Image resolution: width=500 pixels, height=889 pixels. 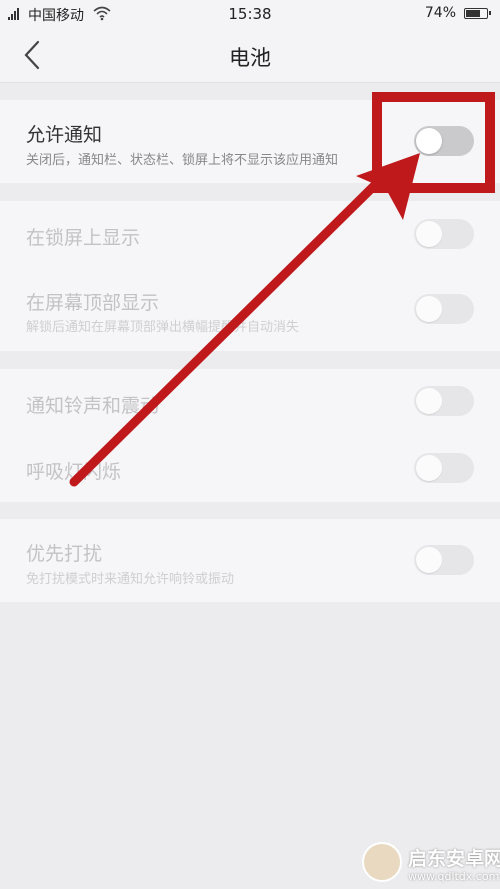 I want to click on alert-section: 通知铃声和震动 呼吸灯闪烁, so click(x=250, y=435).